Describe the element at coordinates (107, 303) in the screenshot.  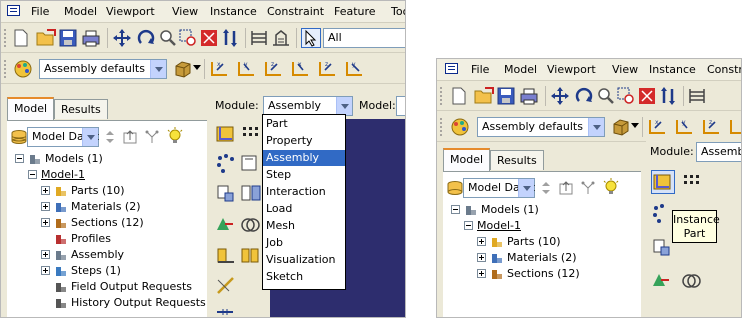
I see `tree-item: History Output Requests` at that location.